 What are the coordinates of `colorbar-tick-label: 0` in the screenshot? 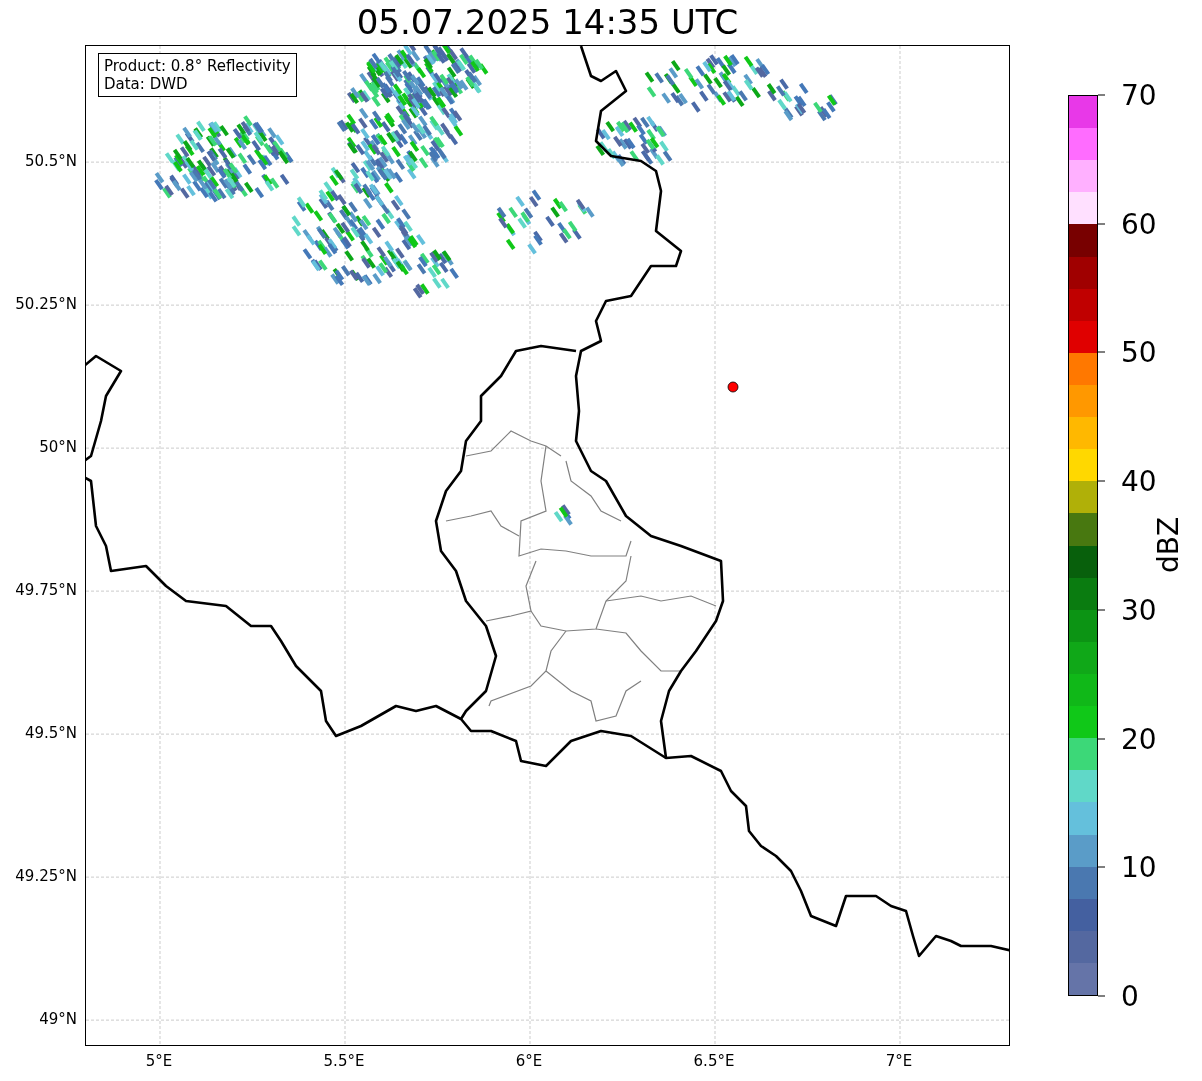 It's located at (1118, 996).